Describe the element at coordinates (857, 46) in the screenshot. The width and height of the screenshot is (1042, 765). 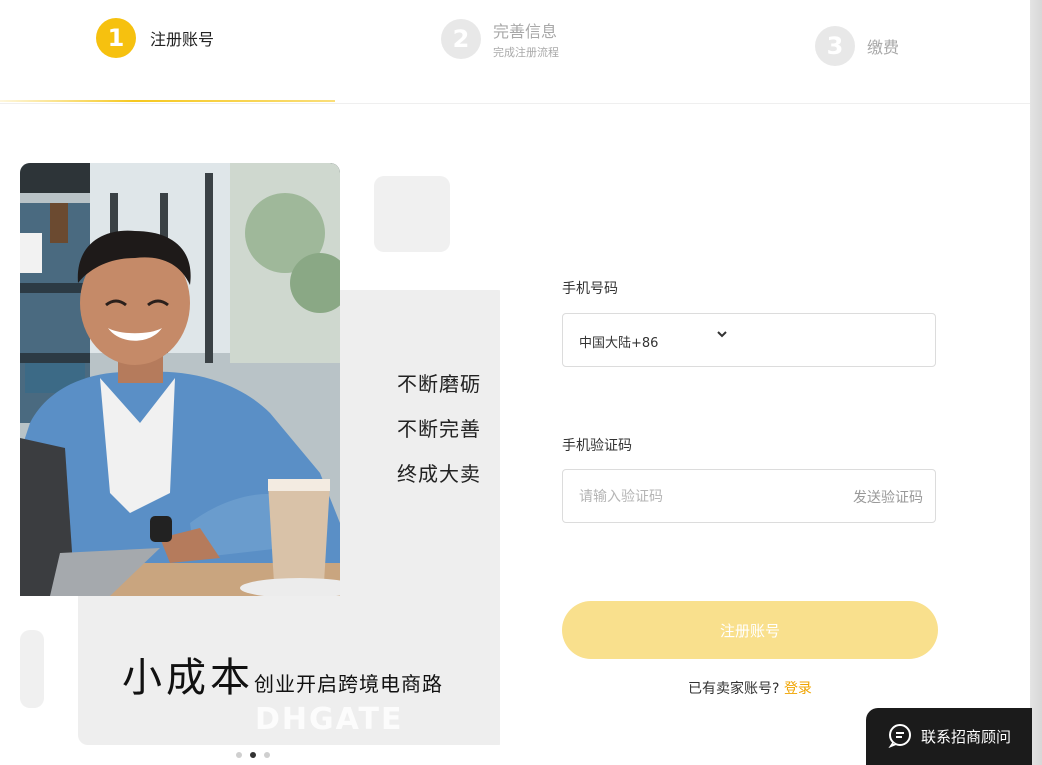
I see `step-3: 3 缴费` at that location.